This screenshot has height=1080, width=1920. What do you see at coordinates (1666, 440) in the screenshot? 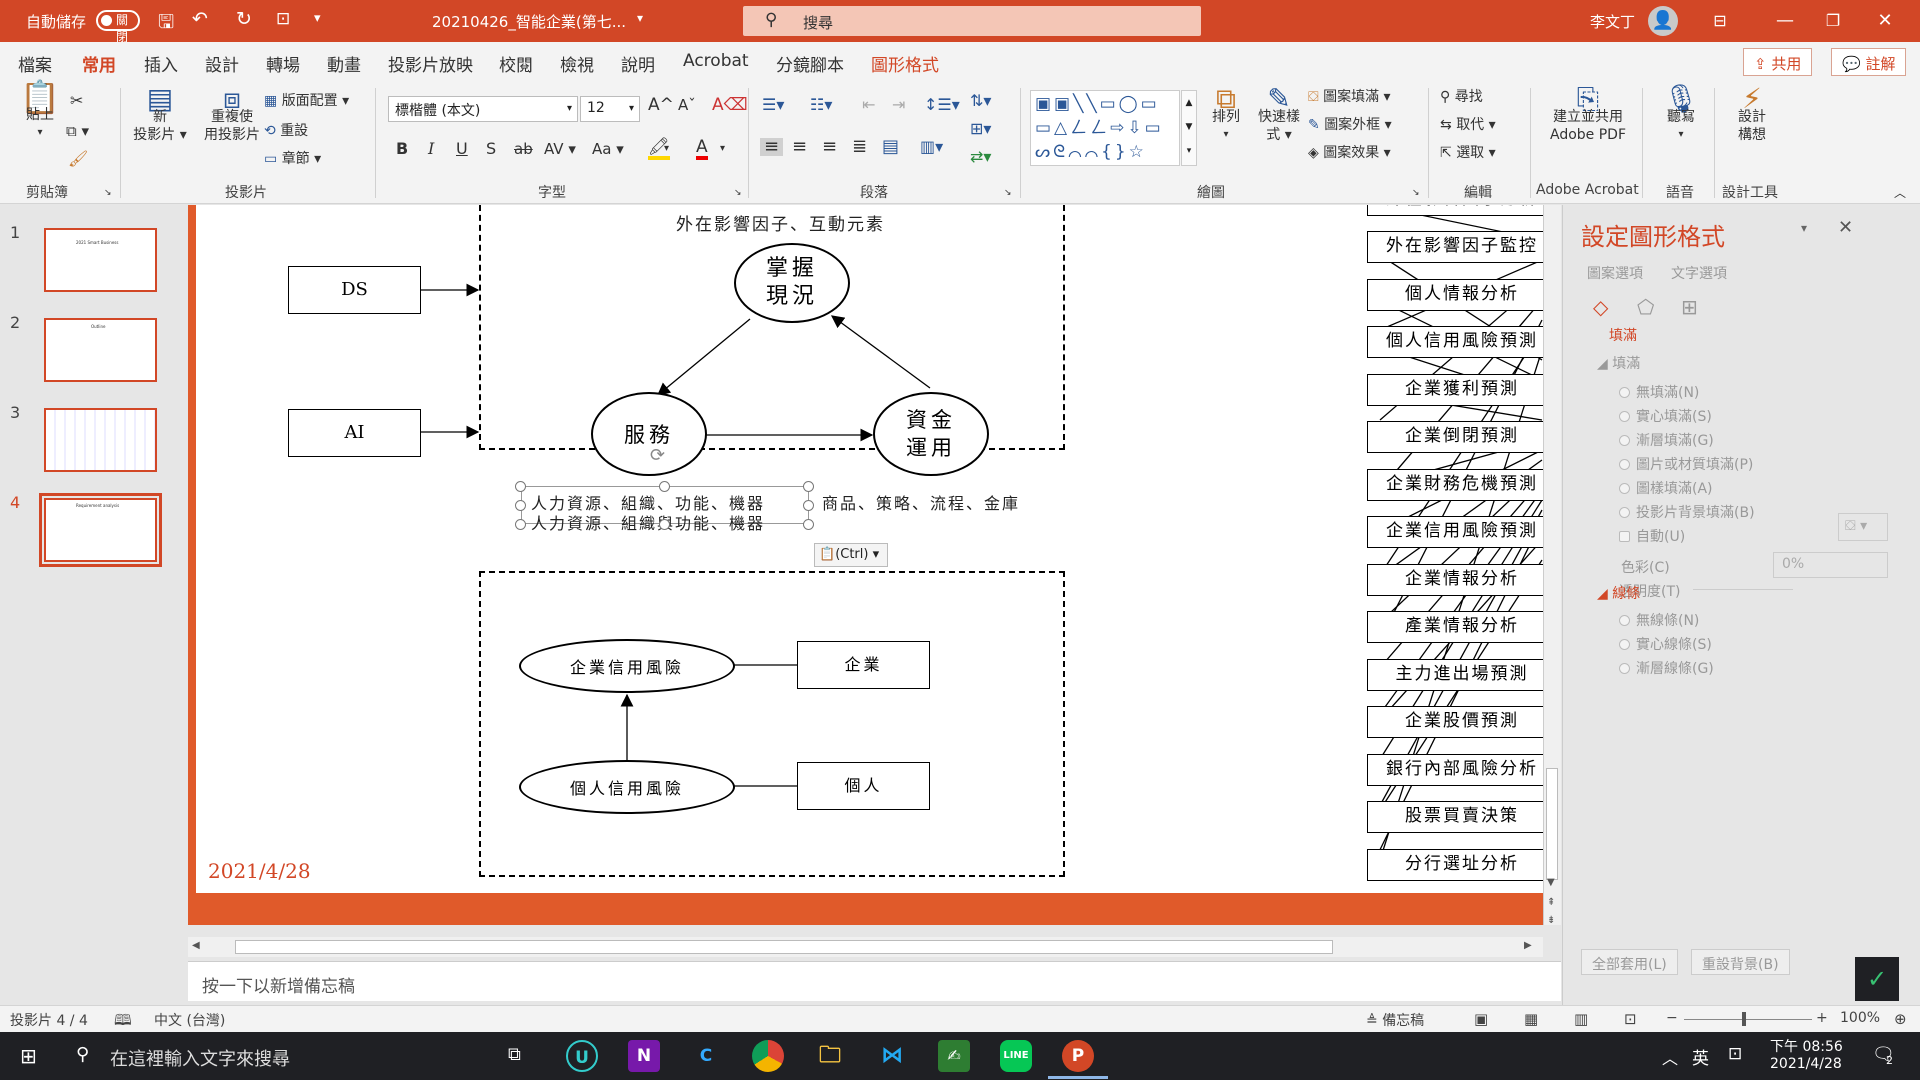
I see `fill-option: 漸層填滿(G)` at bounding box center [1666, 440].